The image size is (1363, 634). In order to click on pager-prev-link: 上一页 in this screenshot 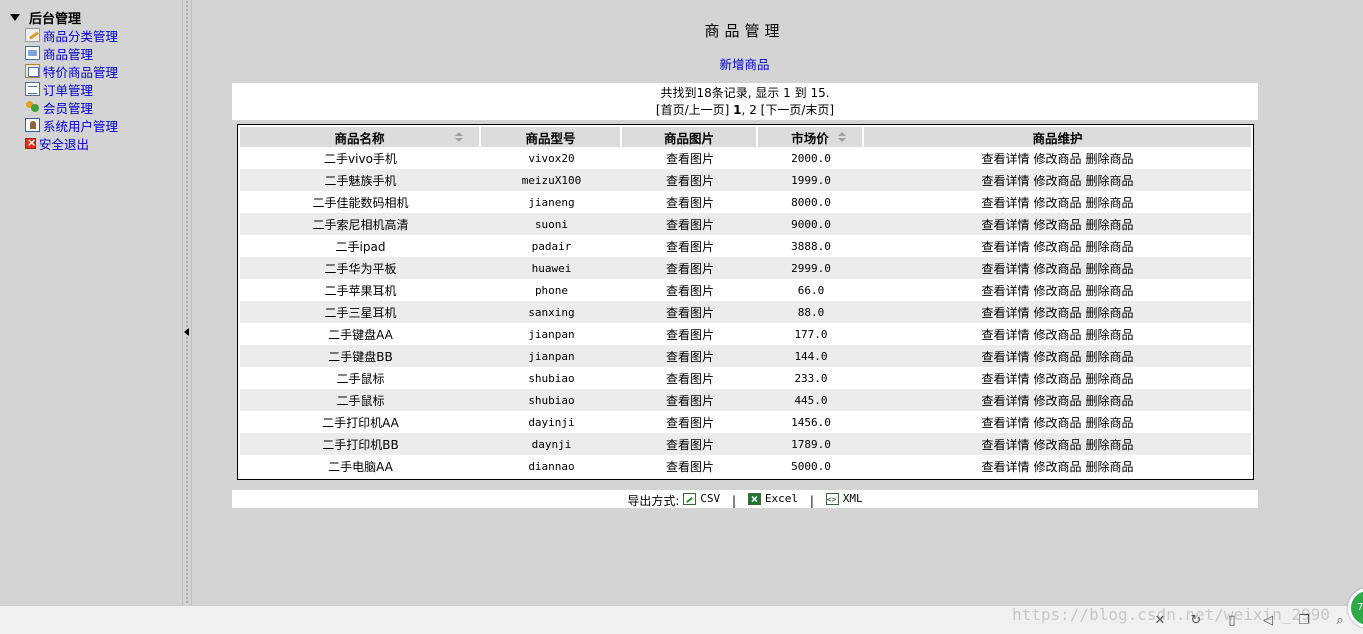, I will do `click(707, 110)`.